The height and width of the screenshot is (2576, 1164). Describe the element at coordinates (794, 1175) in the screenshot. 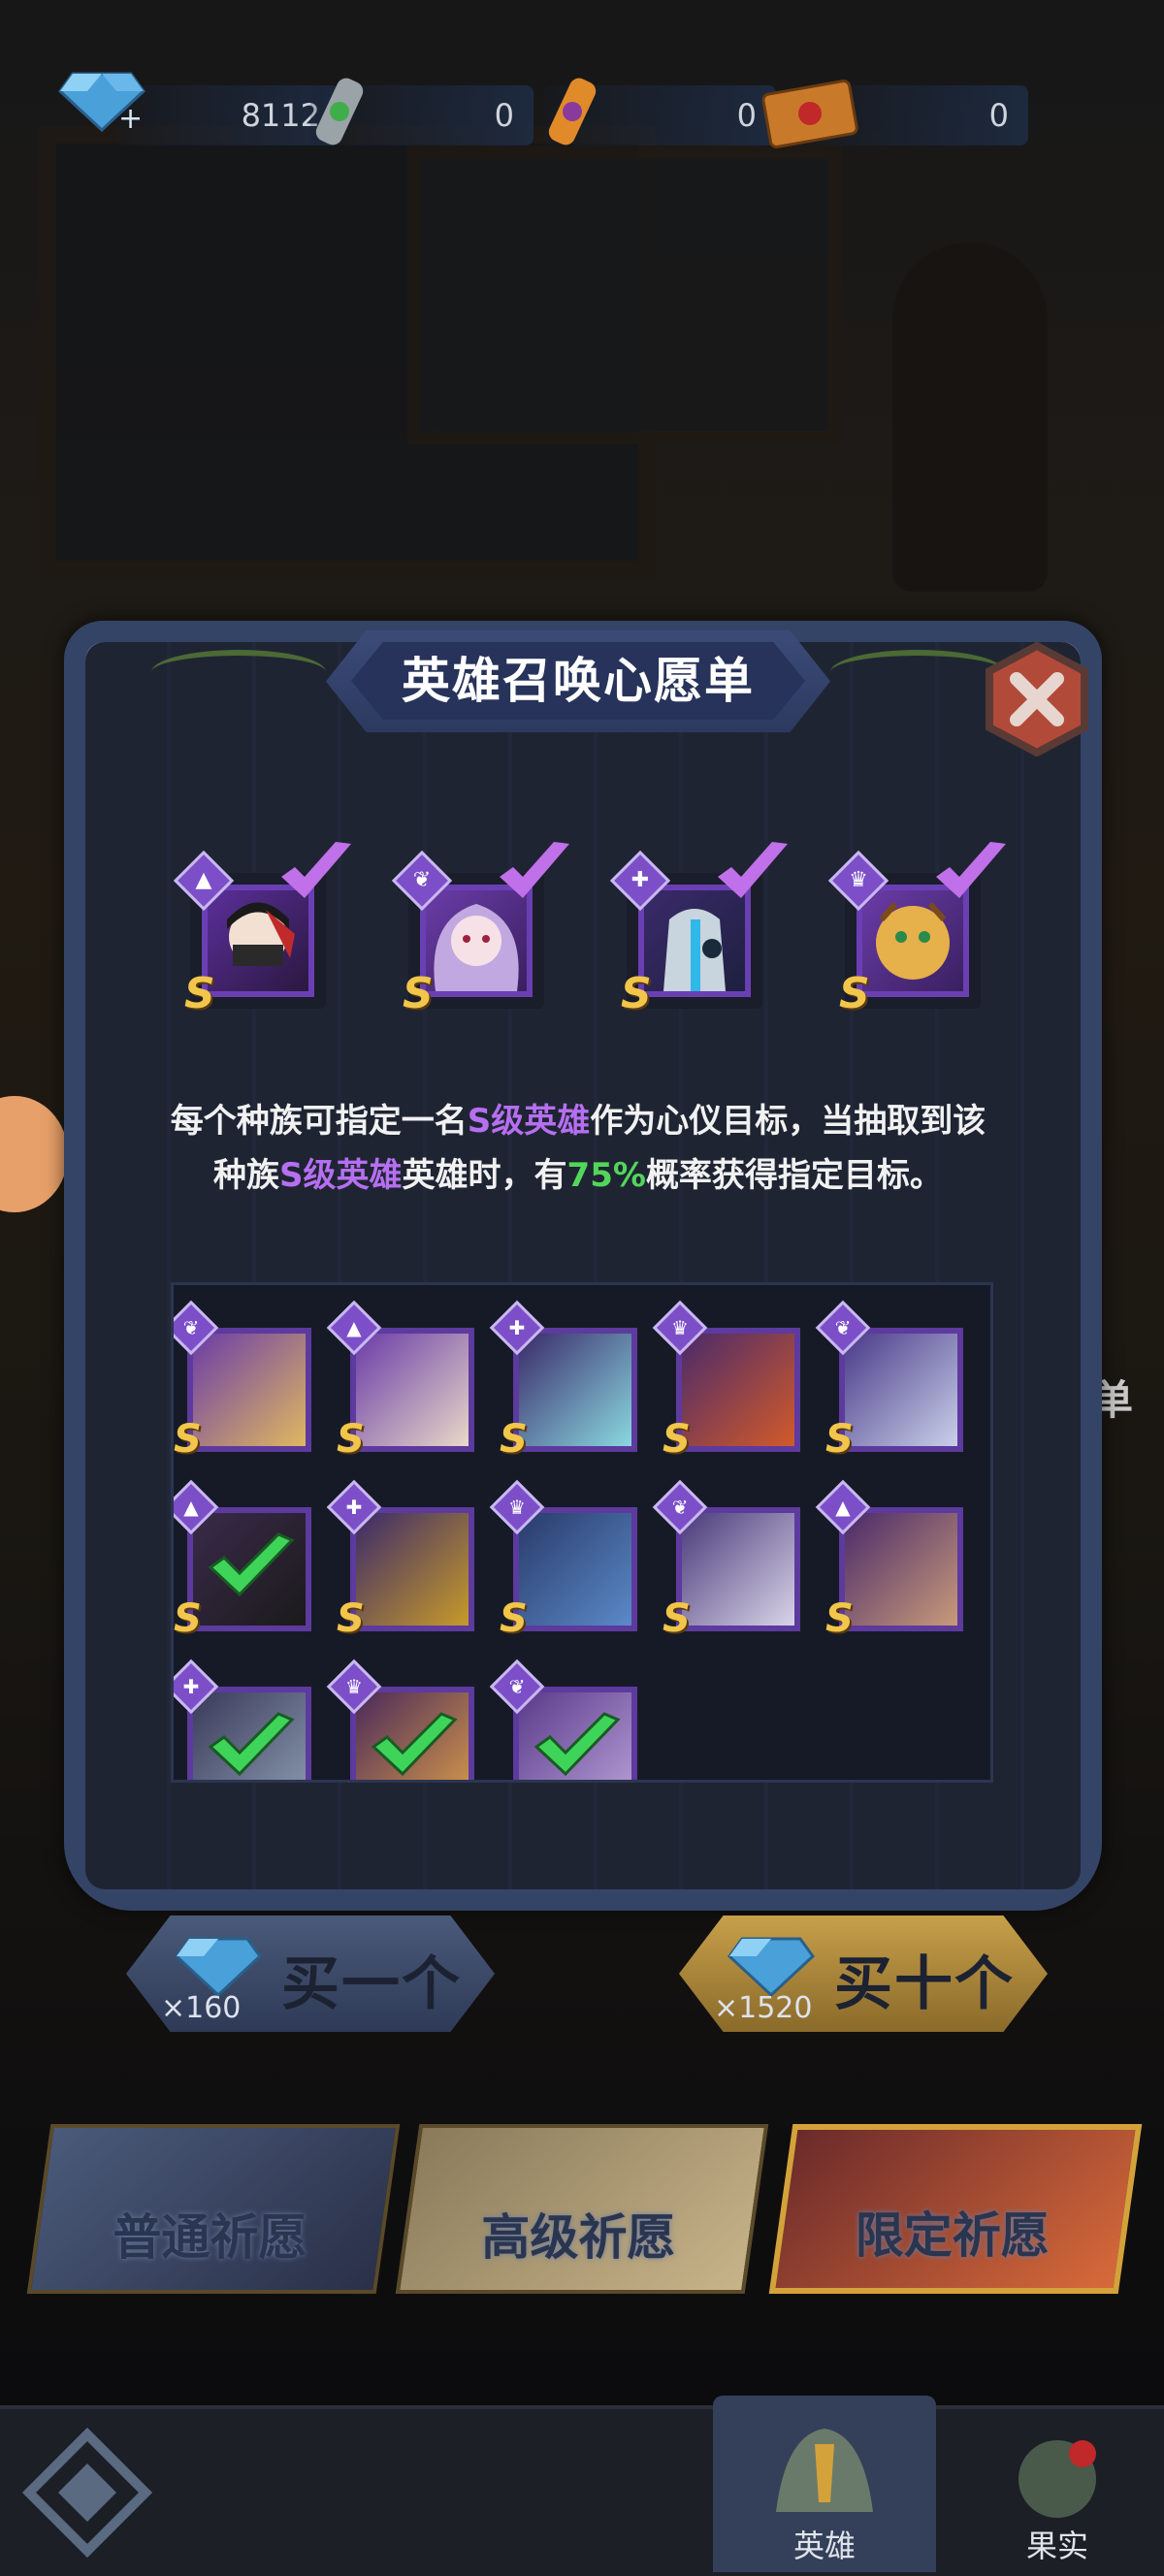

I see `desc-text: 概率获得指定目标。` at that location.